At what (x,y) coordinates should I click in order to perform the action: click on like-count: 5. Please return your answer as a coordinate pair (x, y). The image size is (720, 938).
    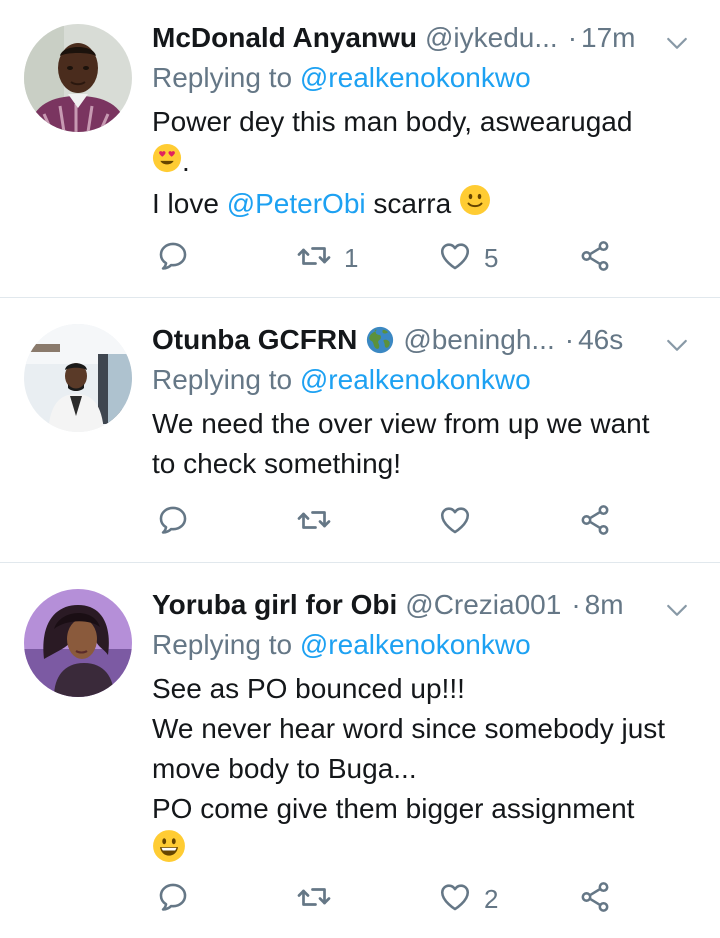
    Looking at the image, I should click on (491, 257).